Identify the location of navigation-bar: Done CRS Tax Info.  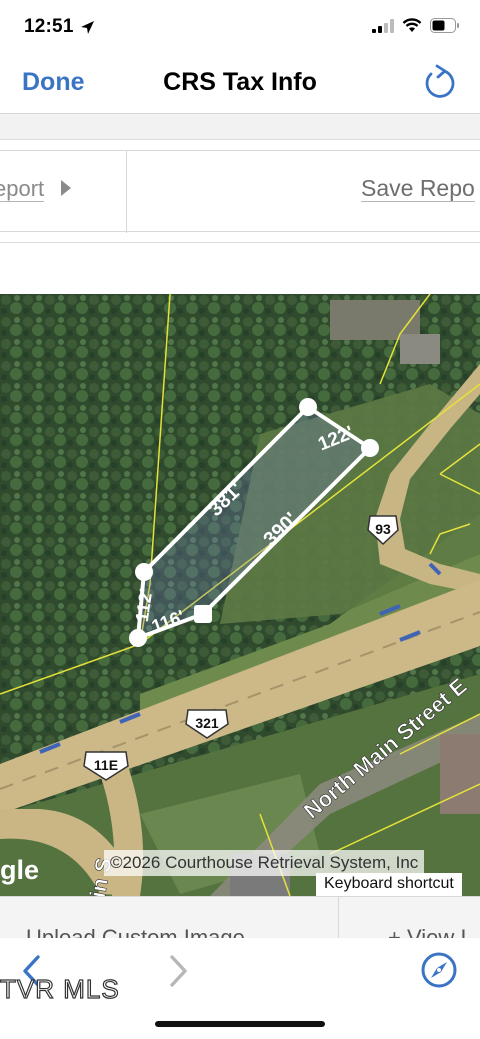
(240, 85).